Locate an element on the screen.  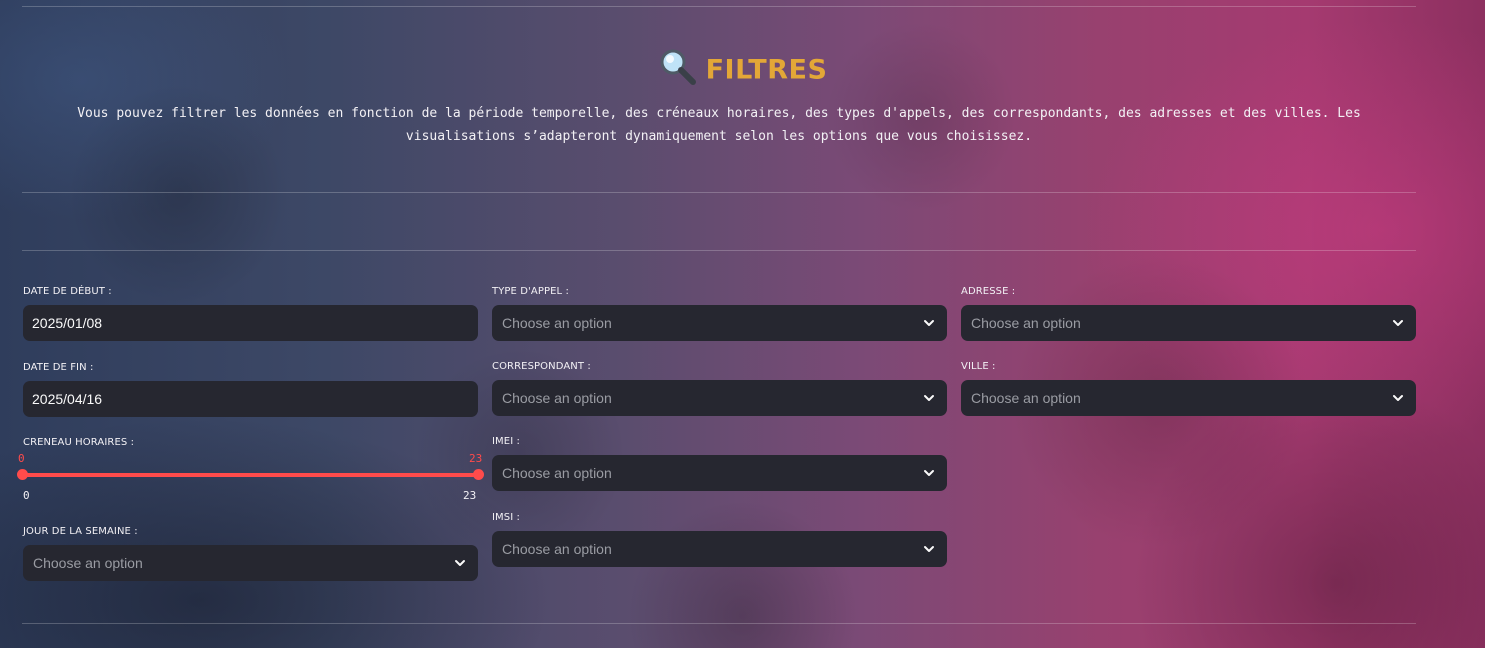
title-text: FILTRES is located at coordinates (766, 70).